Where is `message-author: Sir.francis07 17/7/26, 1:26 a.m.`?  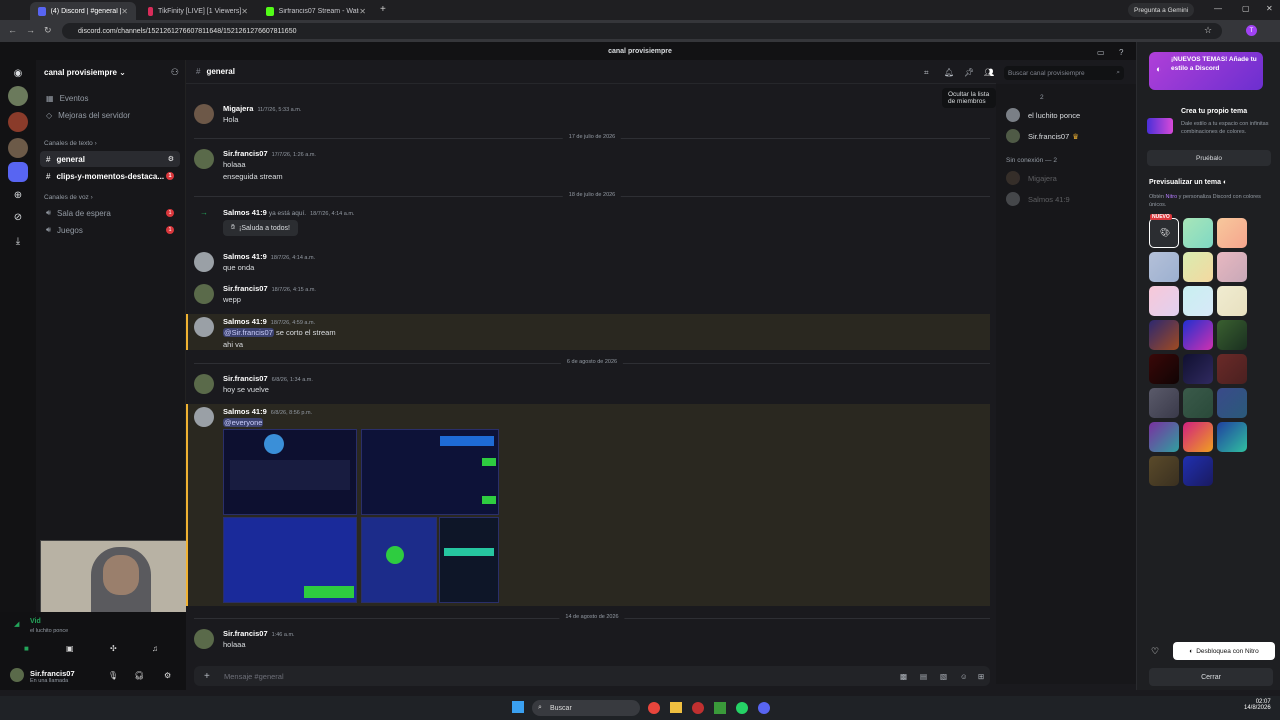 message-author: Sir.francis07 17/7/26, 1:26 a.m. is located at coordinates (269, 153).